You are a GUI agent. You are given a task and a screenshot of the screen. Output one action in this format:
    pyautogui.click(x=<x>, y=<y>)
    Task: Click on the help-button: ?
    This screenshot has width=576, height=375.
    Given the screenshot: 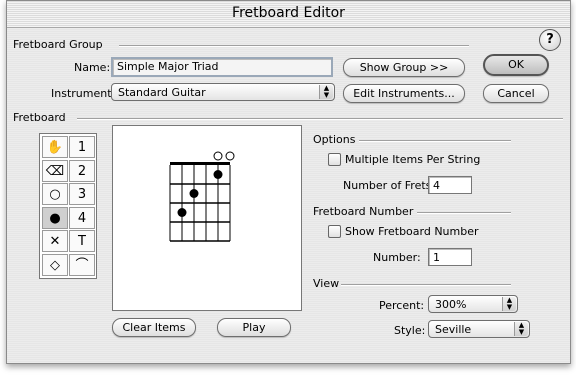 What is the action you would take?
    pyautogui.click(x=550, y=40)
    